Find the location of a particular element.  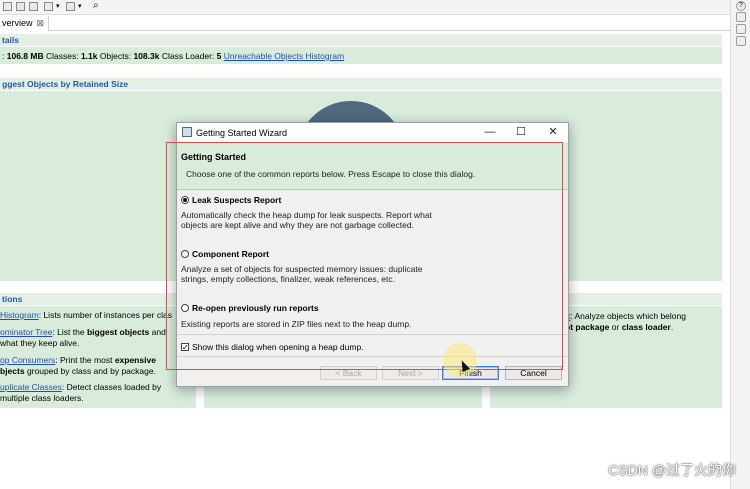

heap-dump-details-icon is located at coordinates (741, 17).